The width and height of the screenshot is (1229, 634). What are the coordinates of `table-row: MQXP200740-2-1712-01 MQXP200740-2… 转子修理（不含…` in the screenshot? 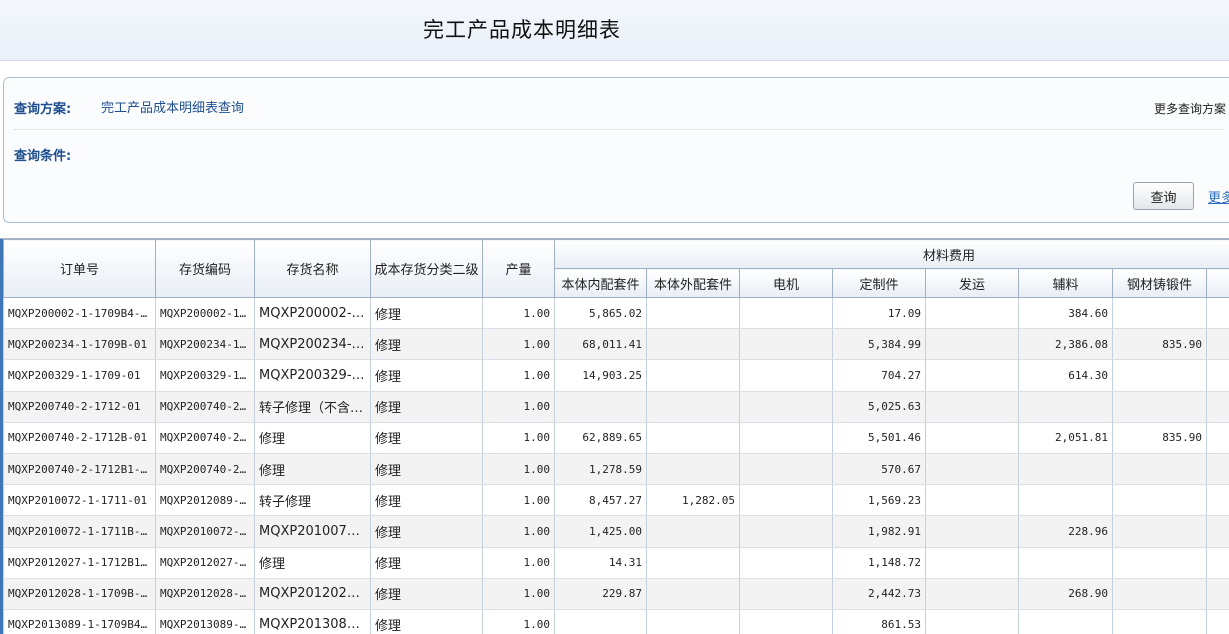 It's located at (616, 407).